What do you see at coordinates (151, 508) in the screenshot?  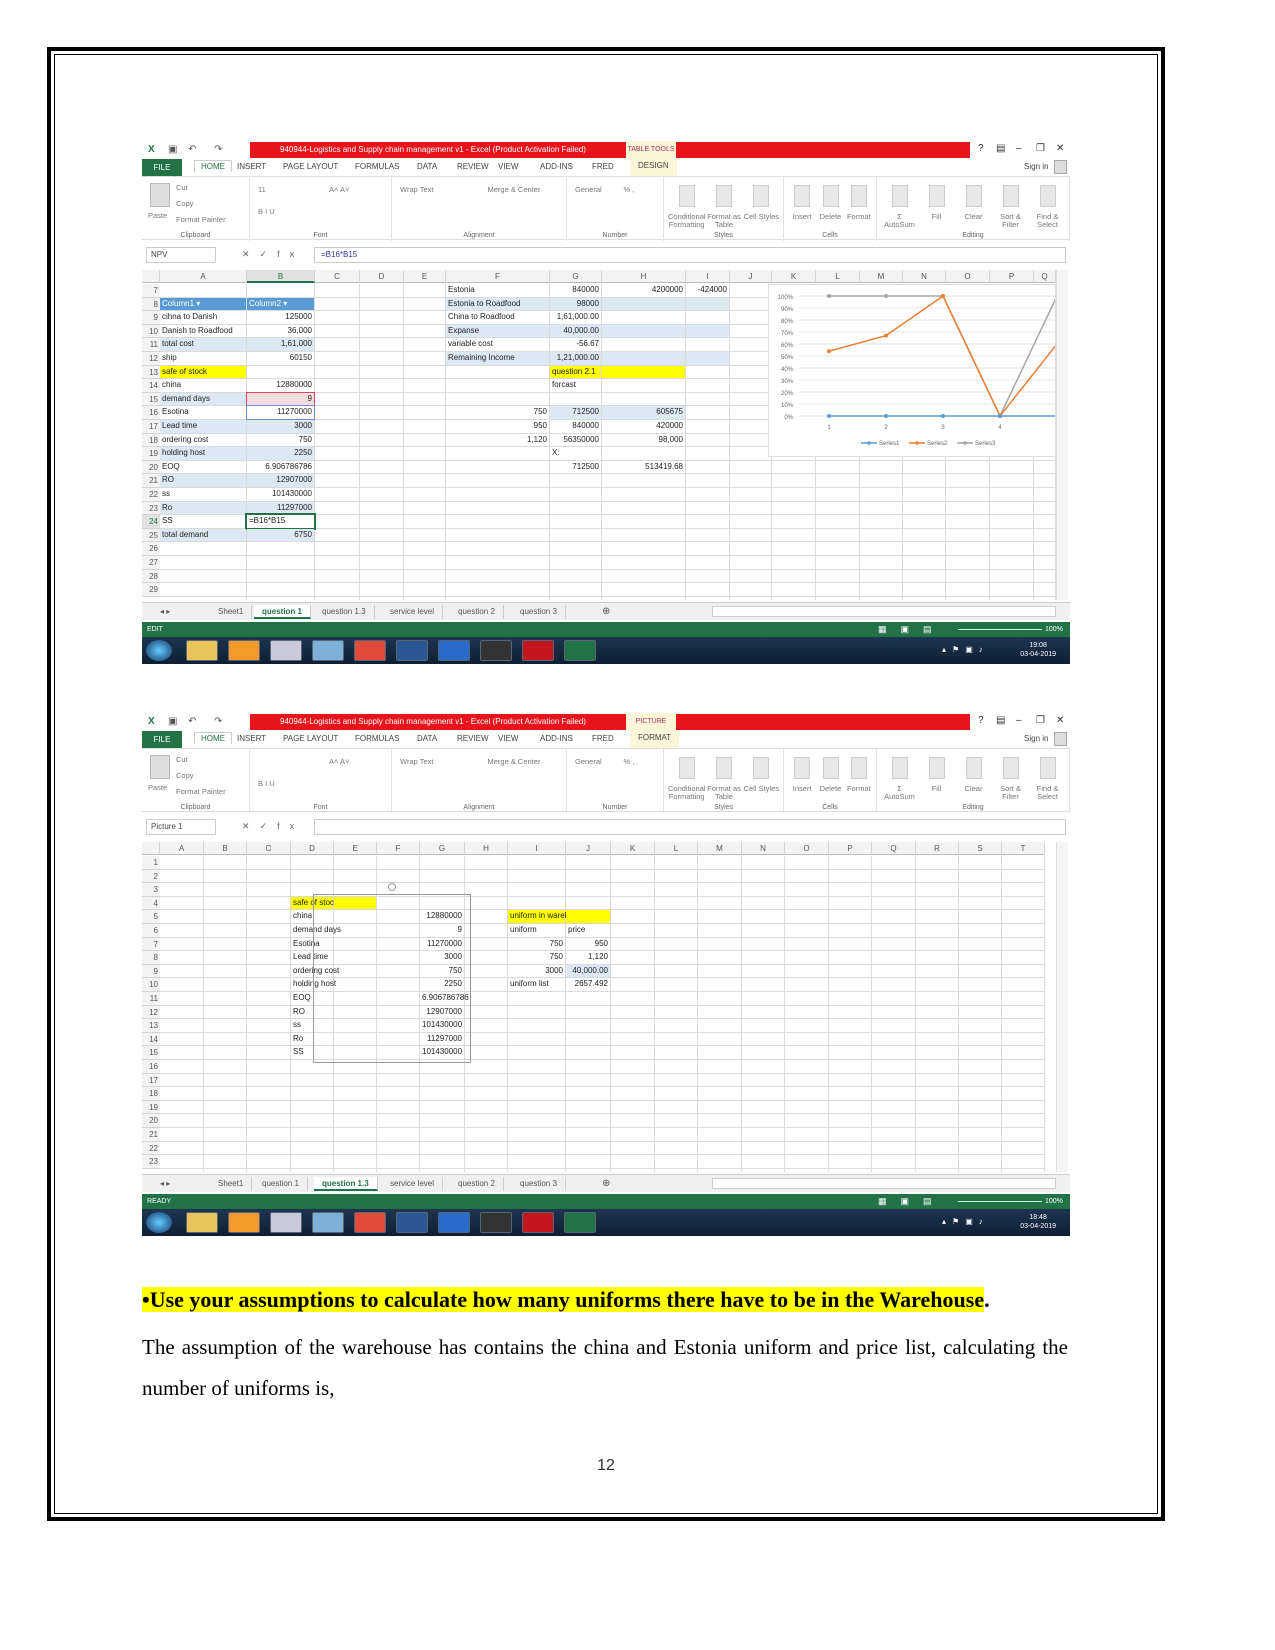 I see `row-header-23: 23` at bounding box center [151, 508].